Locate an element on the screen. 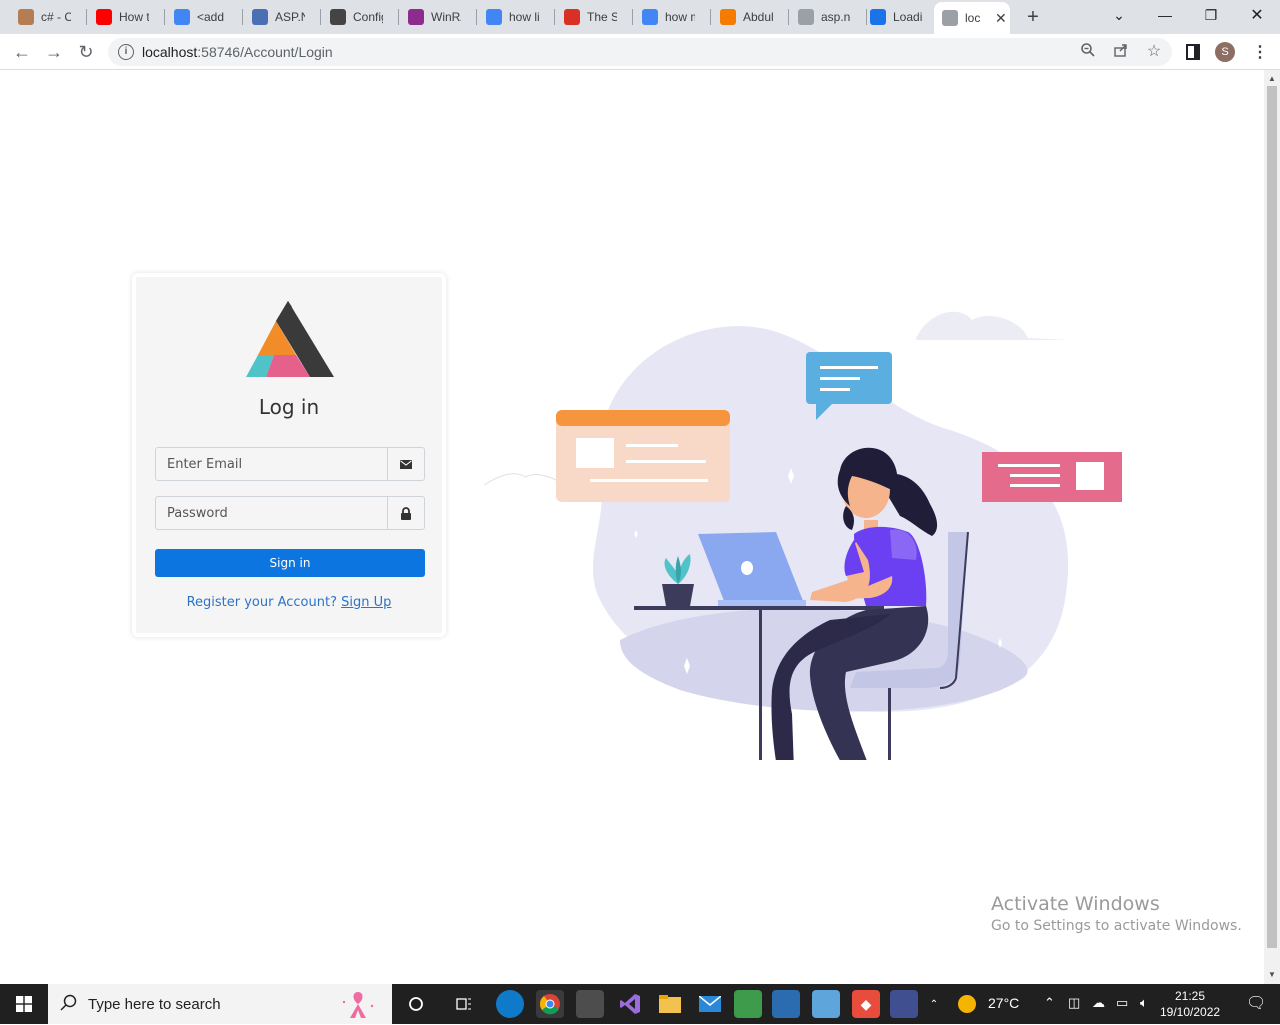 Image resolution: width=1280 pixels, height=1025 pixels. browser-tab: Loadin is located at coordinates (898, 17).